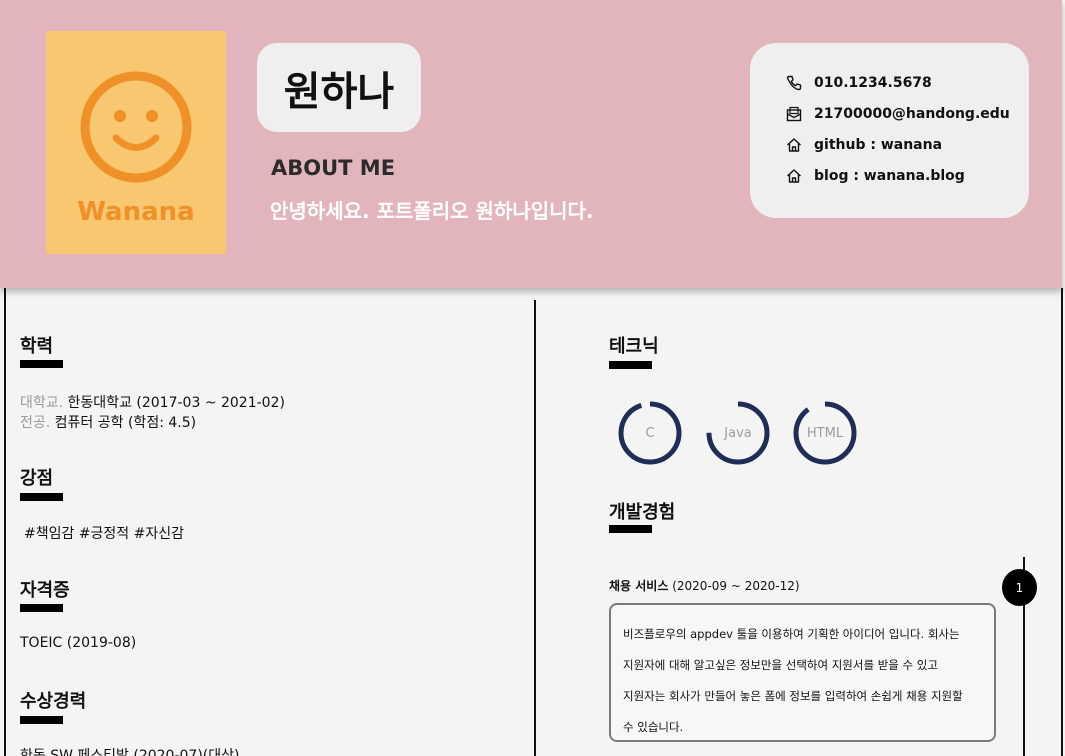 Image resolution: width=1065 pixels, height=756 pixels. I want to click on about-title: ABOUT ME, so click(333, 168).